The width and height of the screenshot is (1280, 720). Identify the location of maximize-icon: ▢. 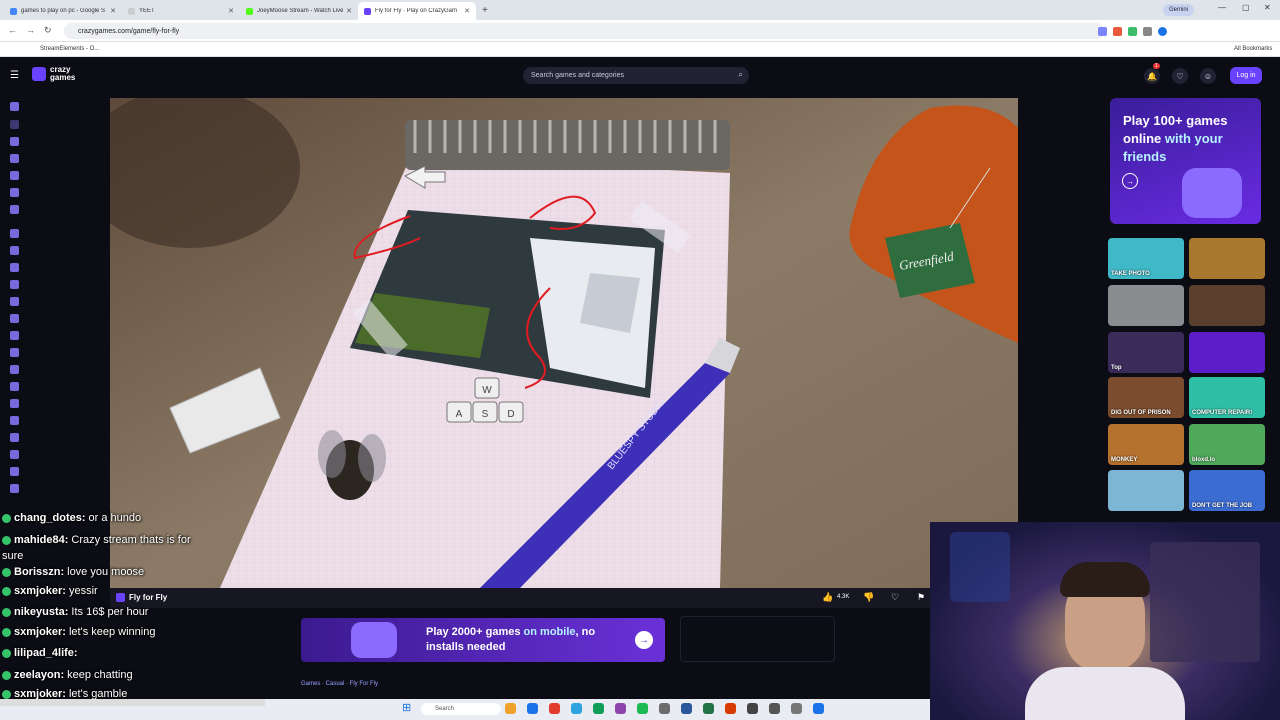
(1246, 7).